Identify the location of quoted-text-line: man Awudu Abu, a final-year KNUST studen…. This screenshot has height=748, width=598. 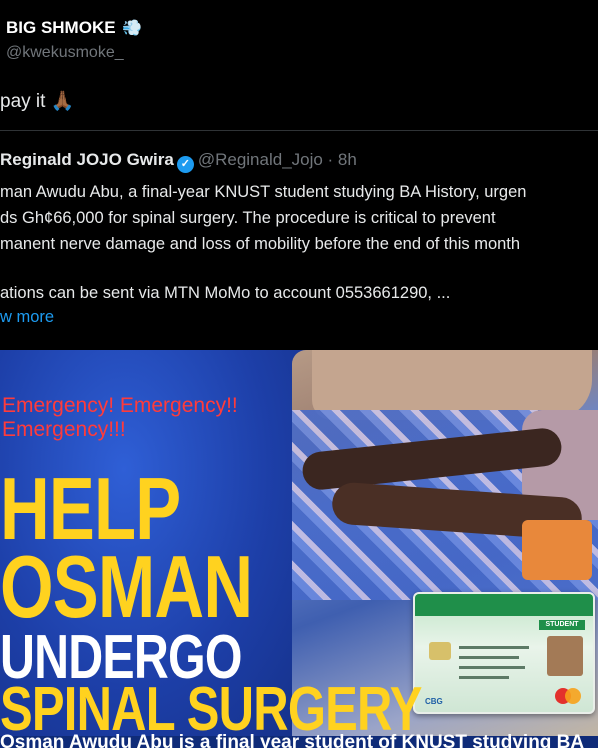
(263, 192).